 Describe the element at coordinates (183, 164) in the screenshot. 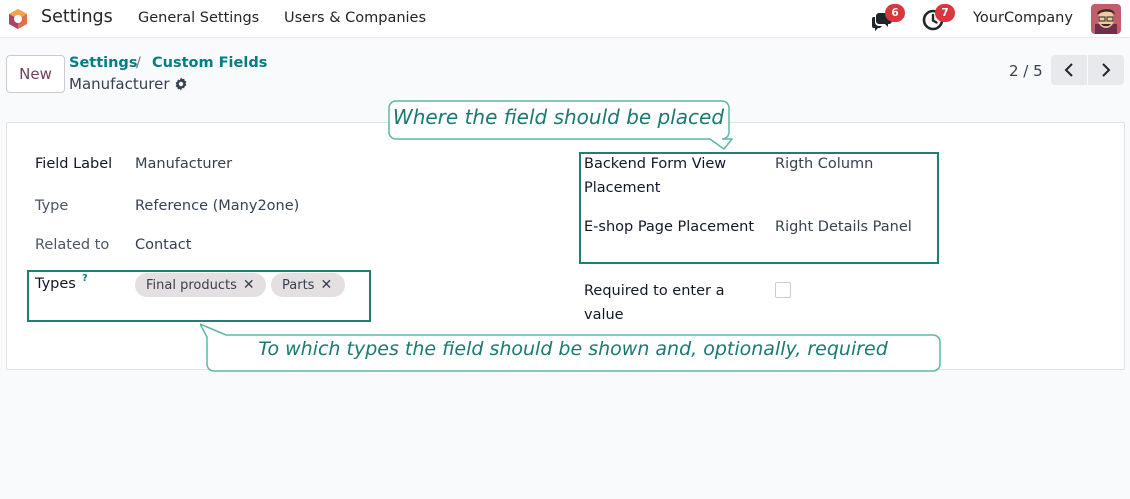

I see `field-label-value: Manufacturer` at that location.